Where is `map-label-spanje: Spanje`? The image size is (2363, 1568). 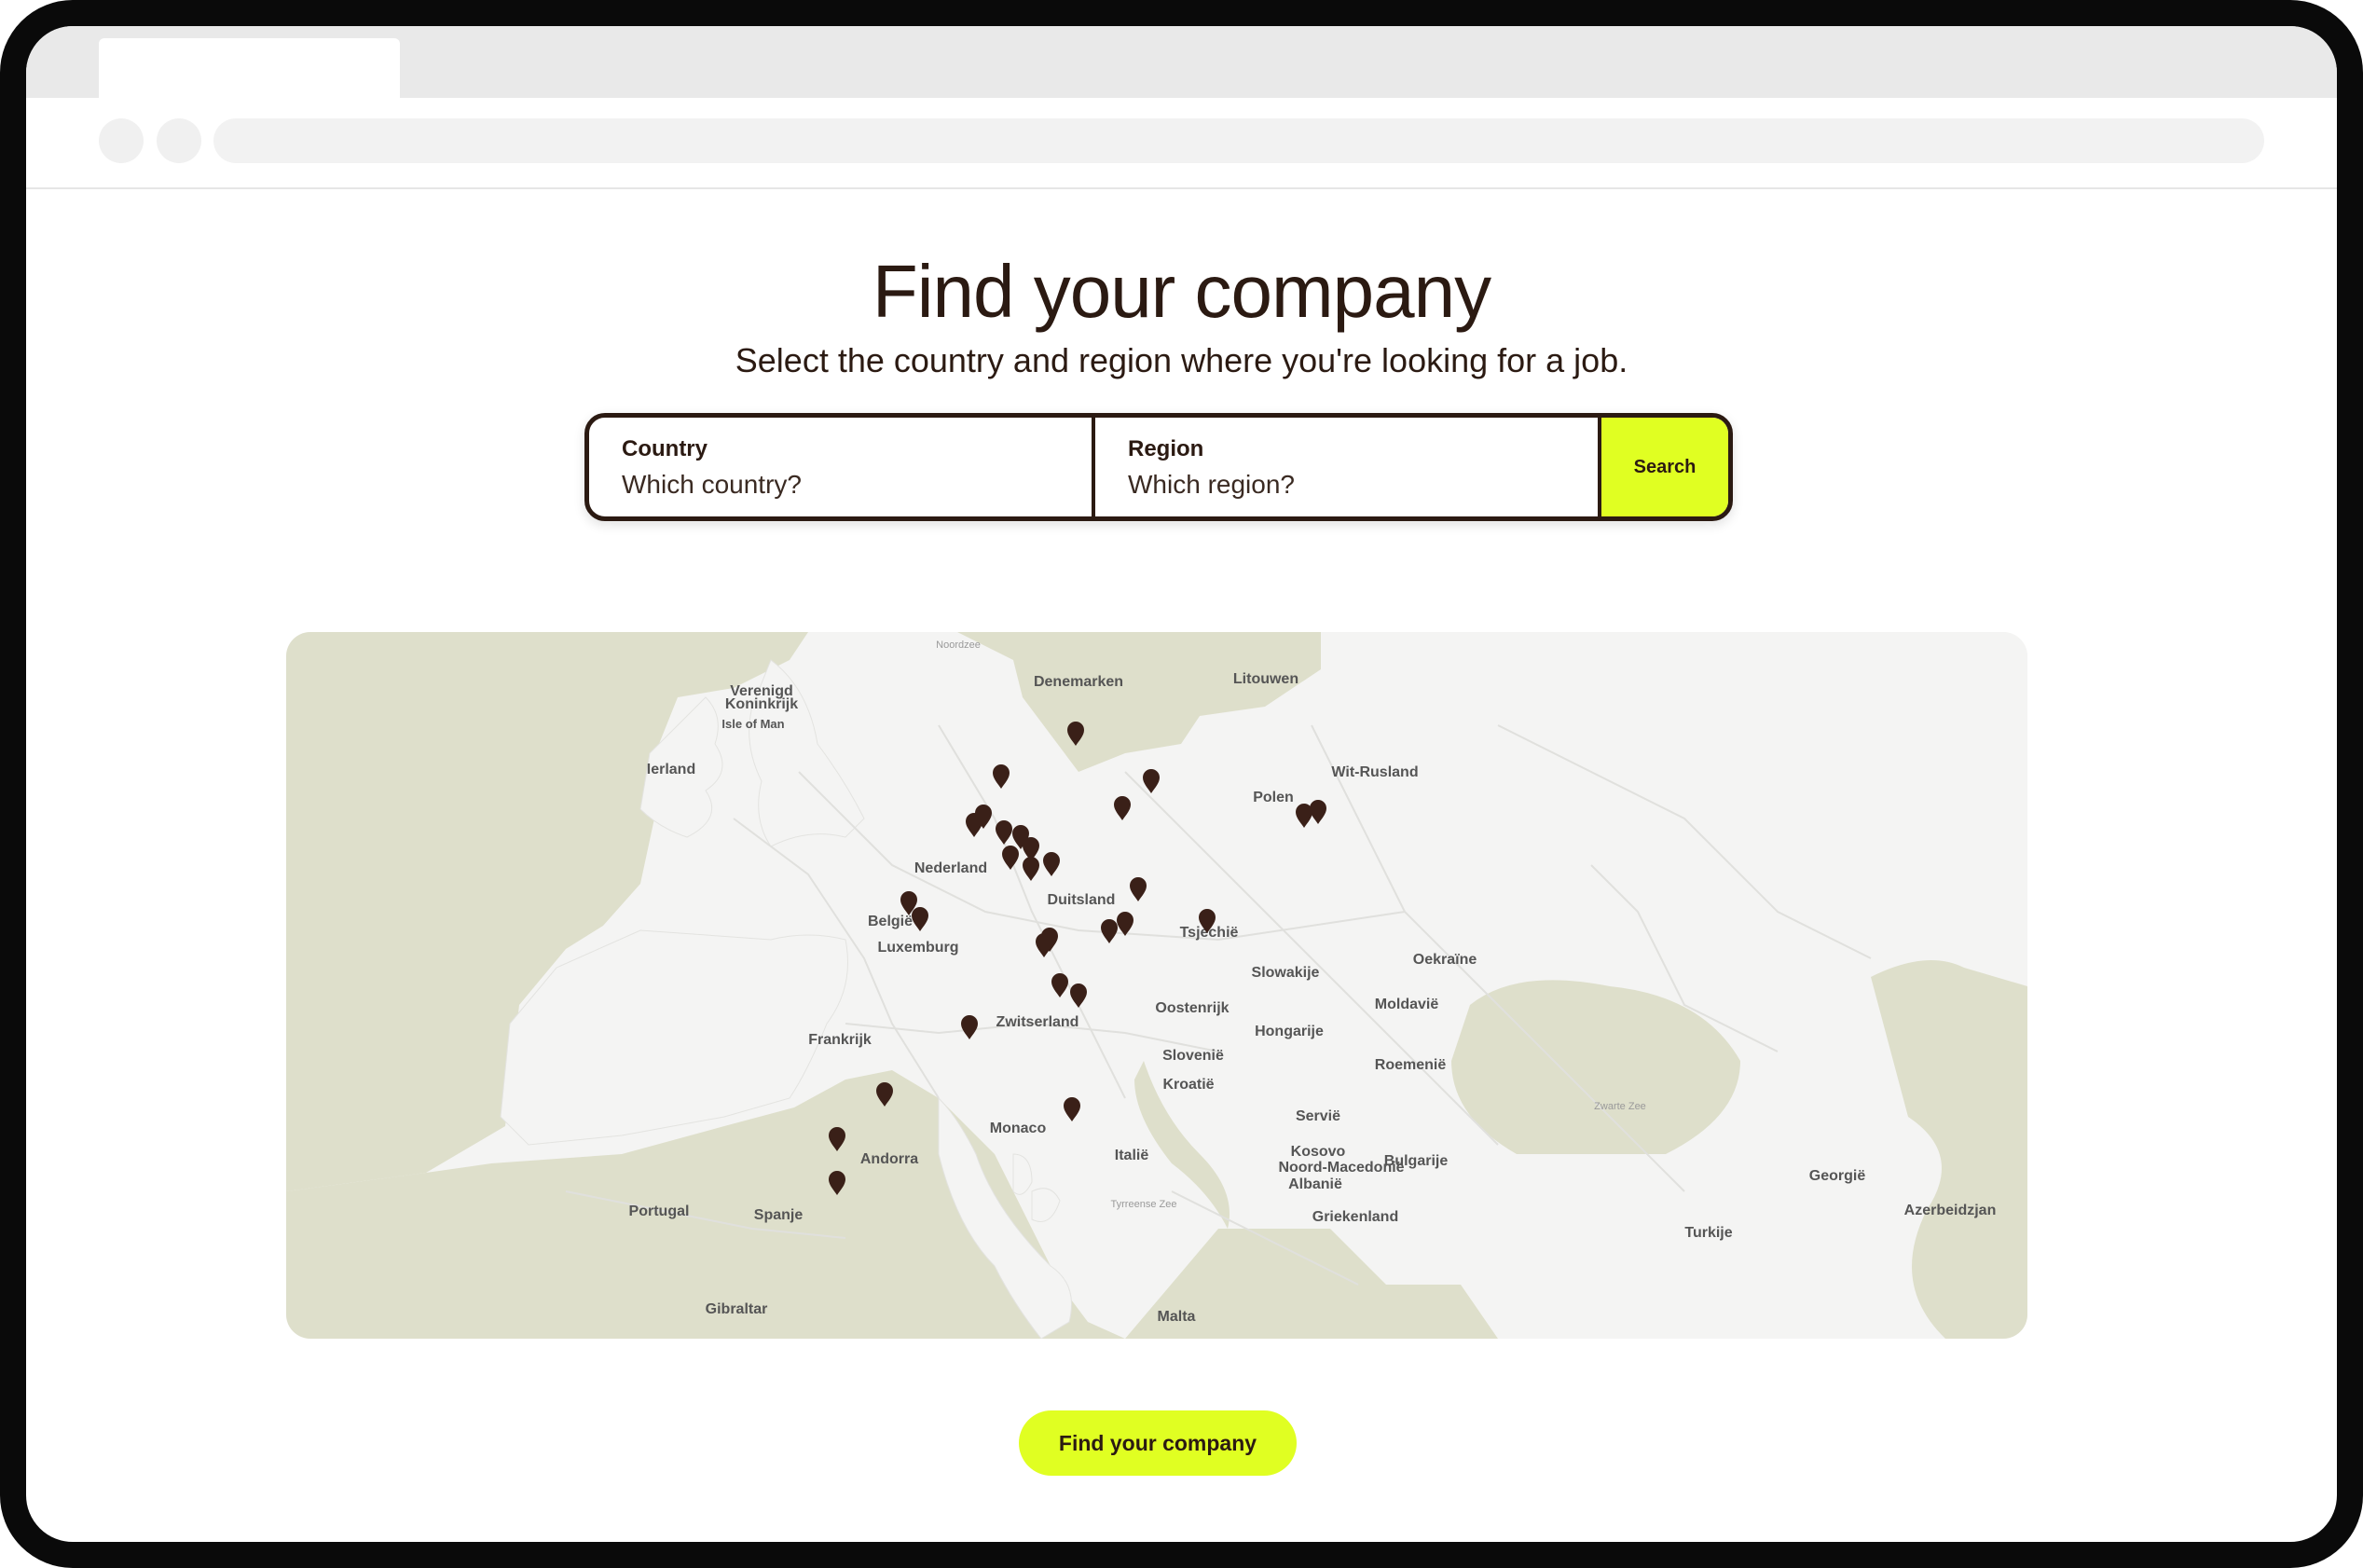 map-label-spanje: Spanje is located at coordinates (779, 1215).